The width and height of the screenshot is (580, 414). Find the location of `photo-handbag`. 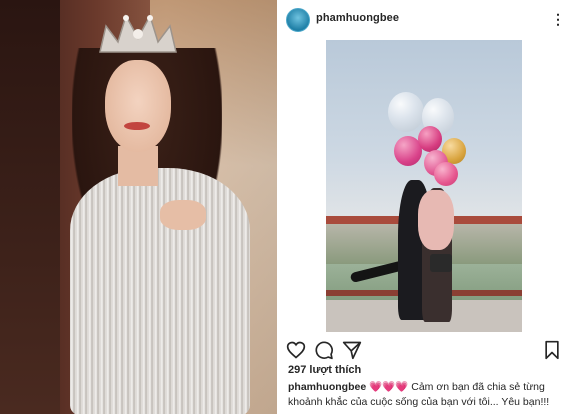

photo-handbag is located at coordinates (441, 263).